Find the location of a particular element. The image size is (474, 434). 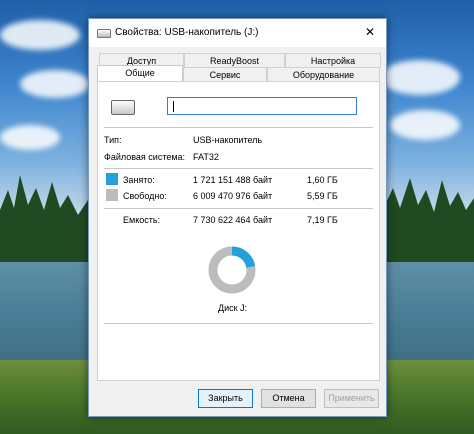

free-color-swatch is located at coordinates (112, 195).